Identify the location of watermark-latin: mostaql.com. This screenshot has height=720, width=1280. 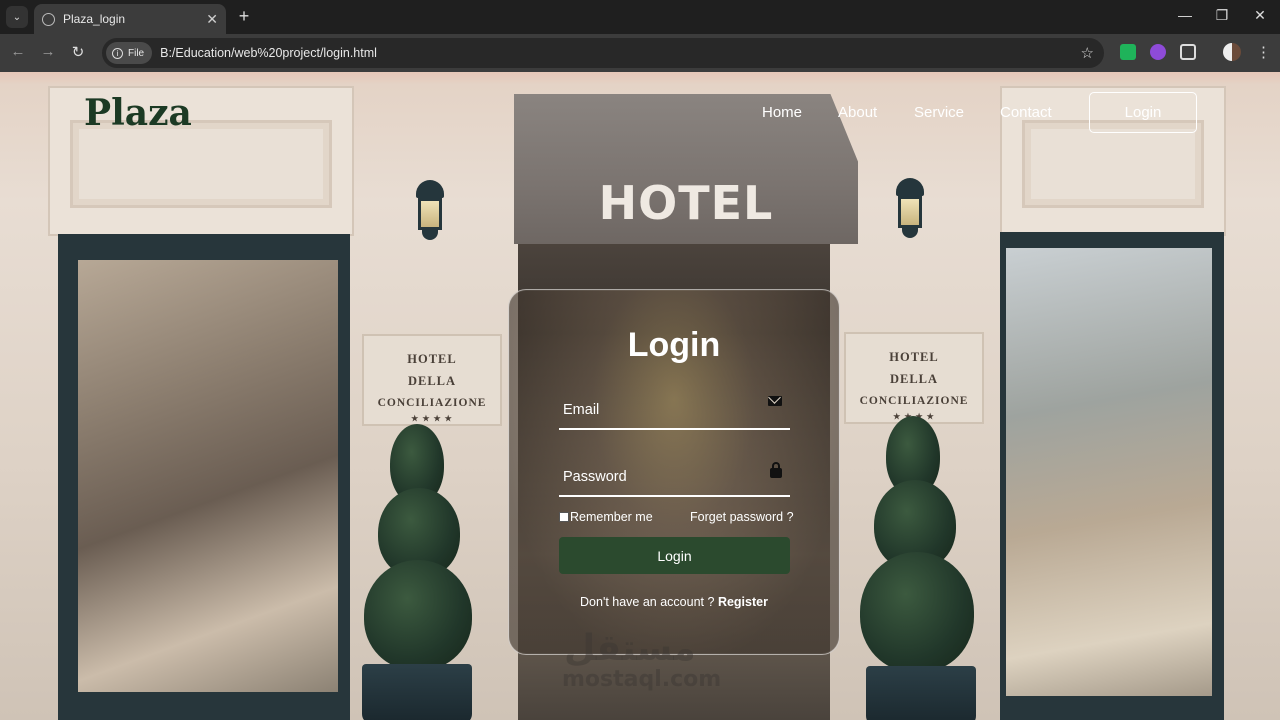
(642, 679).